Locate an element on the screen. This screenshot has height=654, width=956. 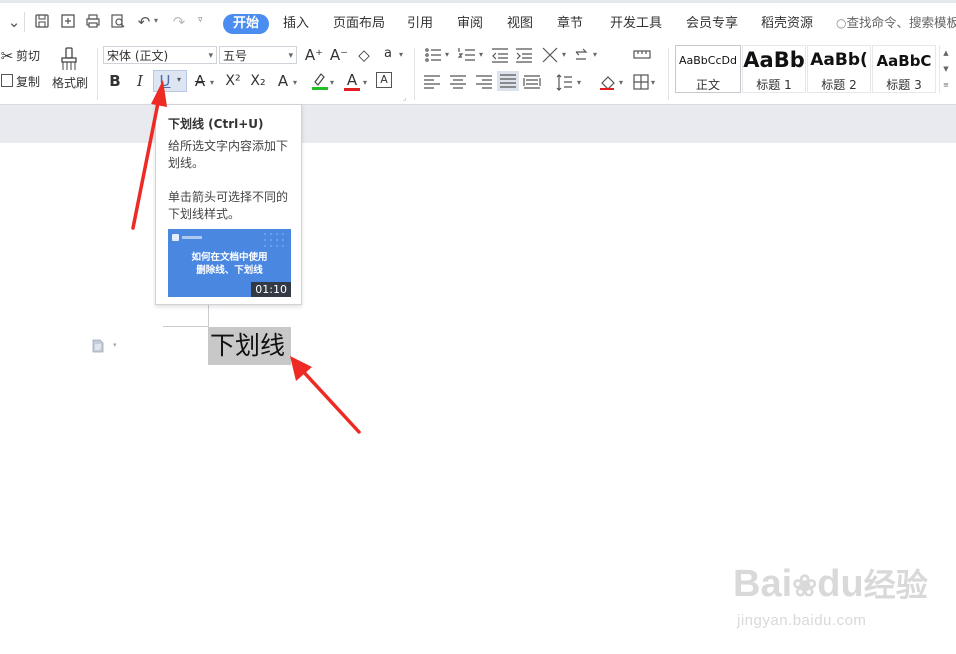
watermark-url: jingyan.baidu.com is located at coordinates (802, 620).